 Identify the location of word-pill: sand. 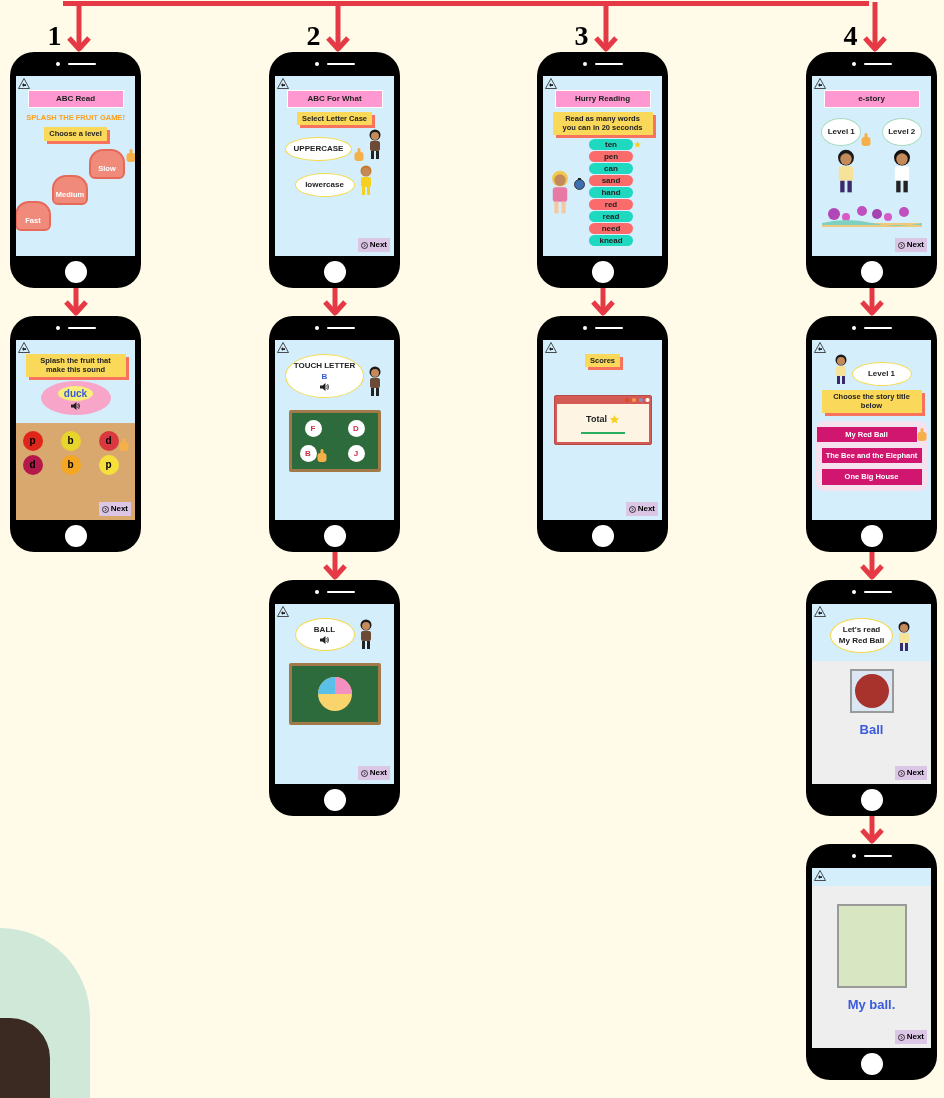
(611, 180).